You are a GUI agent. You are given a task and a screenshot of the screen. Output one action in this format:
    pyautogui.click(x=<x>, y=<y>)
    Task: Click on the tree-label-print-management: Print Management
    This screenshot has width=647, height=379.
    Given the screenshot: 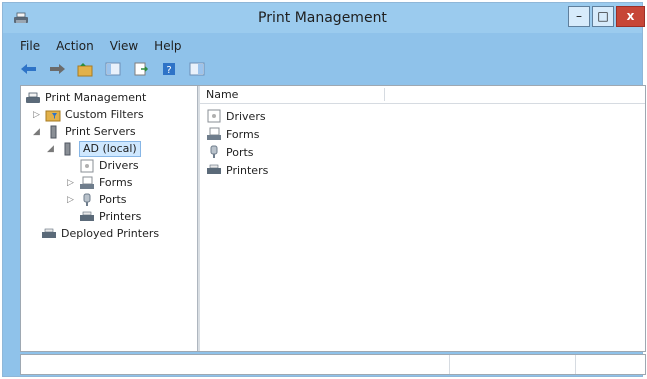 What is the action you would take?
    pyautogui.click(x=96, y=97)
    